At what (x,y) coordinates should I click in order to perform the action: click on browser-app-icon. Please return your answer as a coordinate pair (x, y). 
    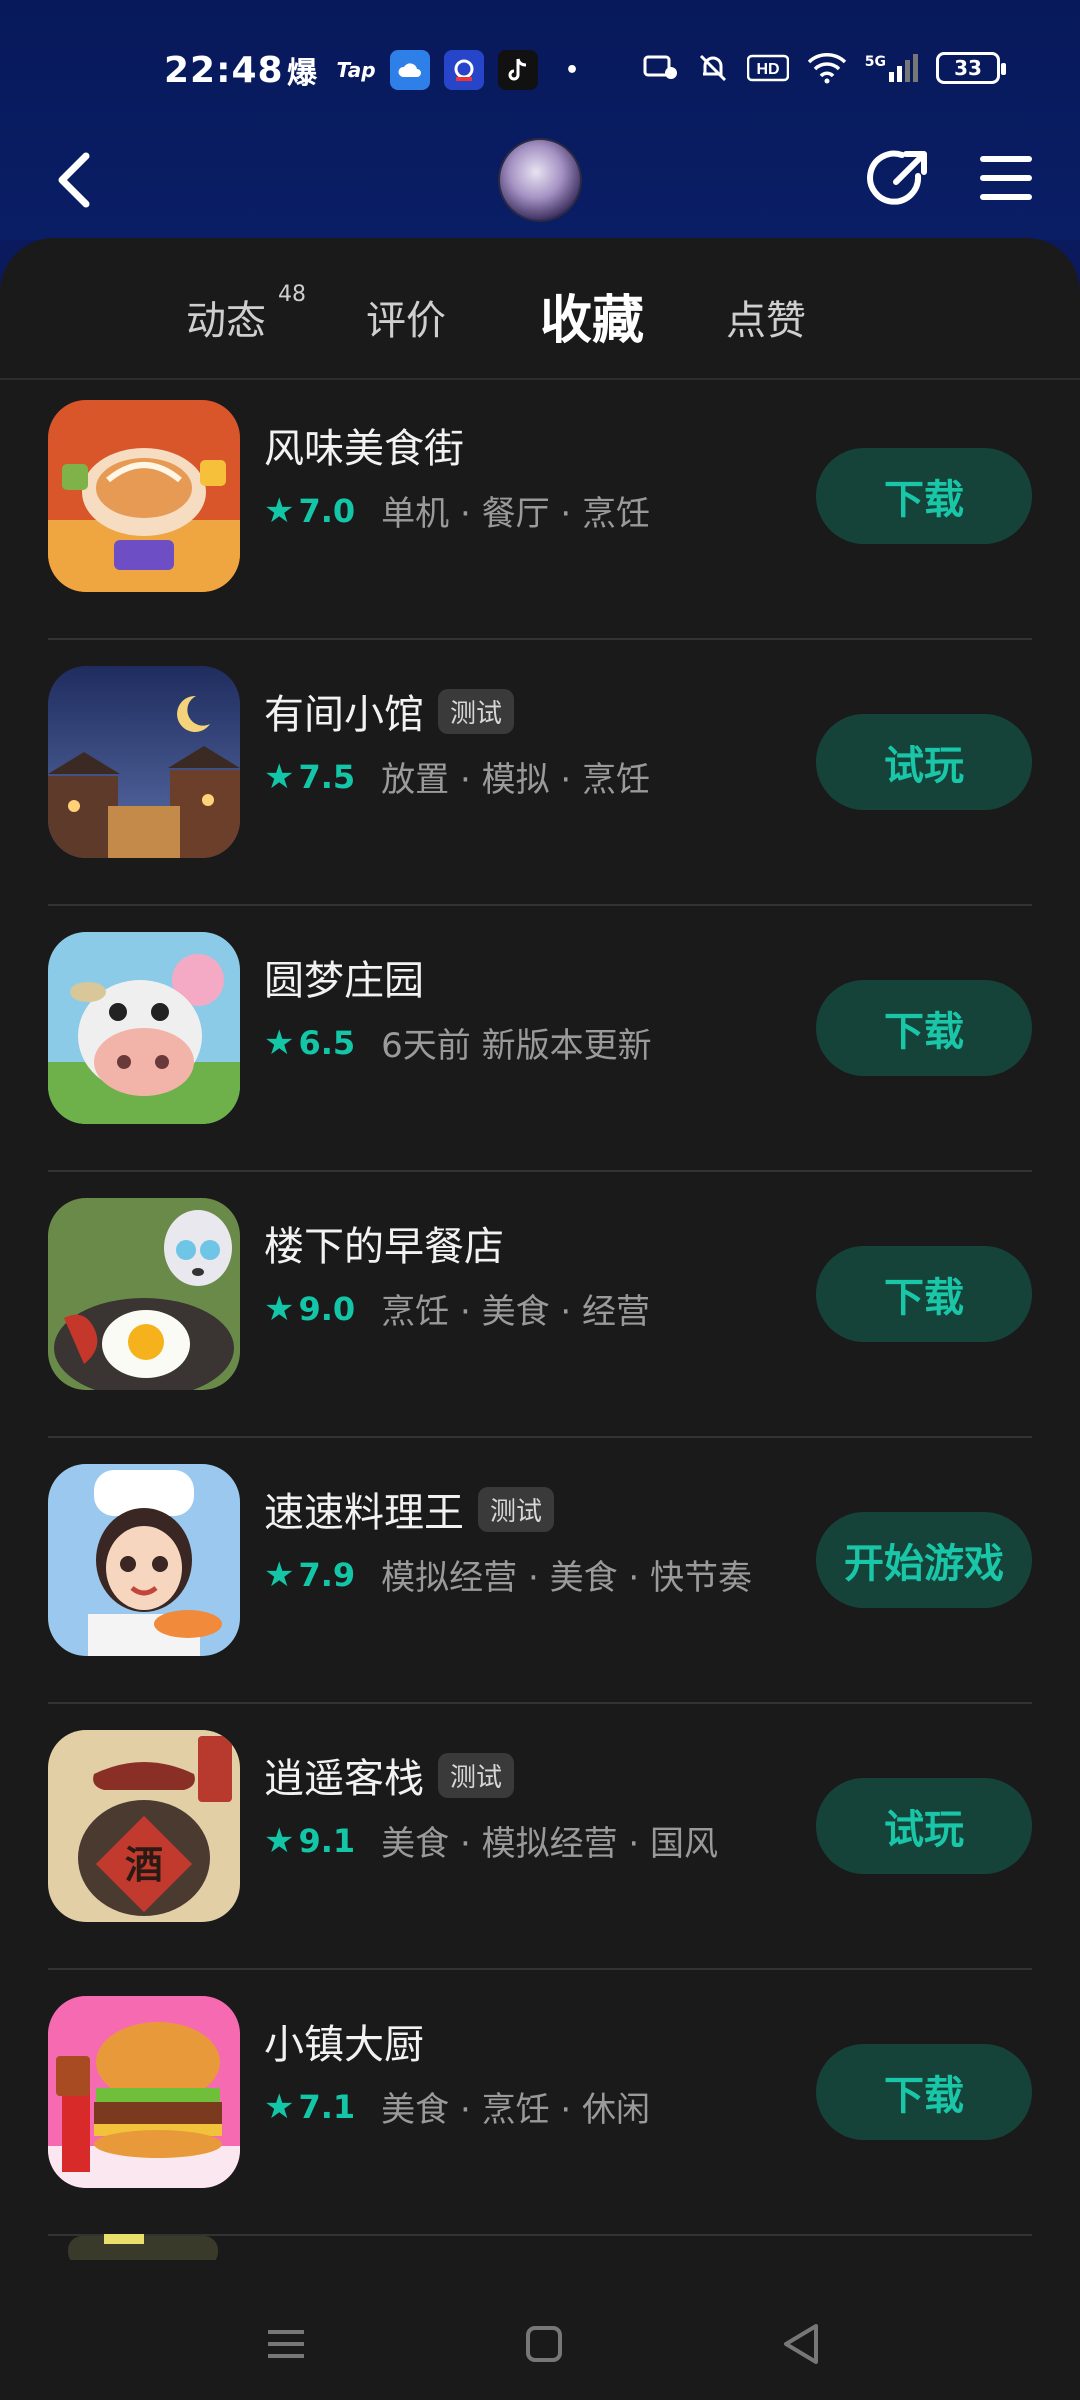
    Looking at the image, I should click on (464, 70).